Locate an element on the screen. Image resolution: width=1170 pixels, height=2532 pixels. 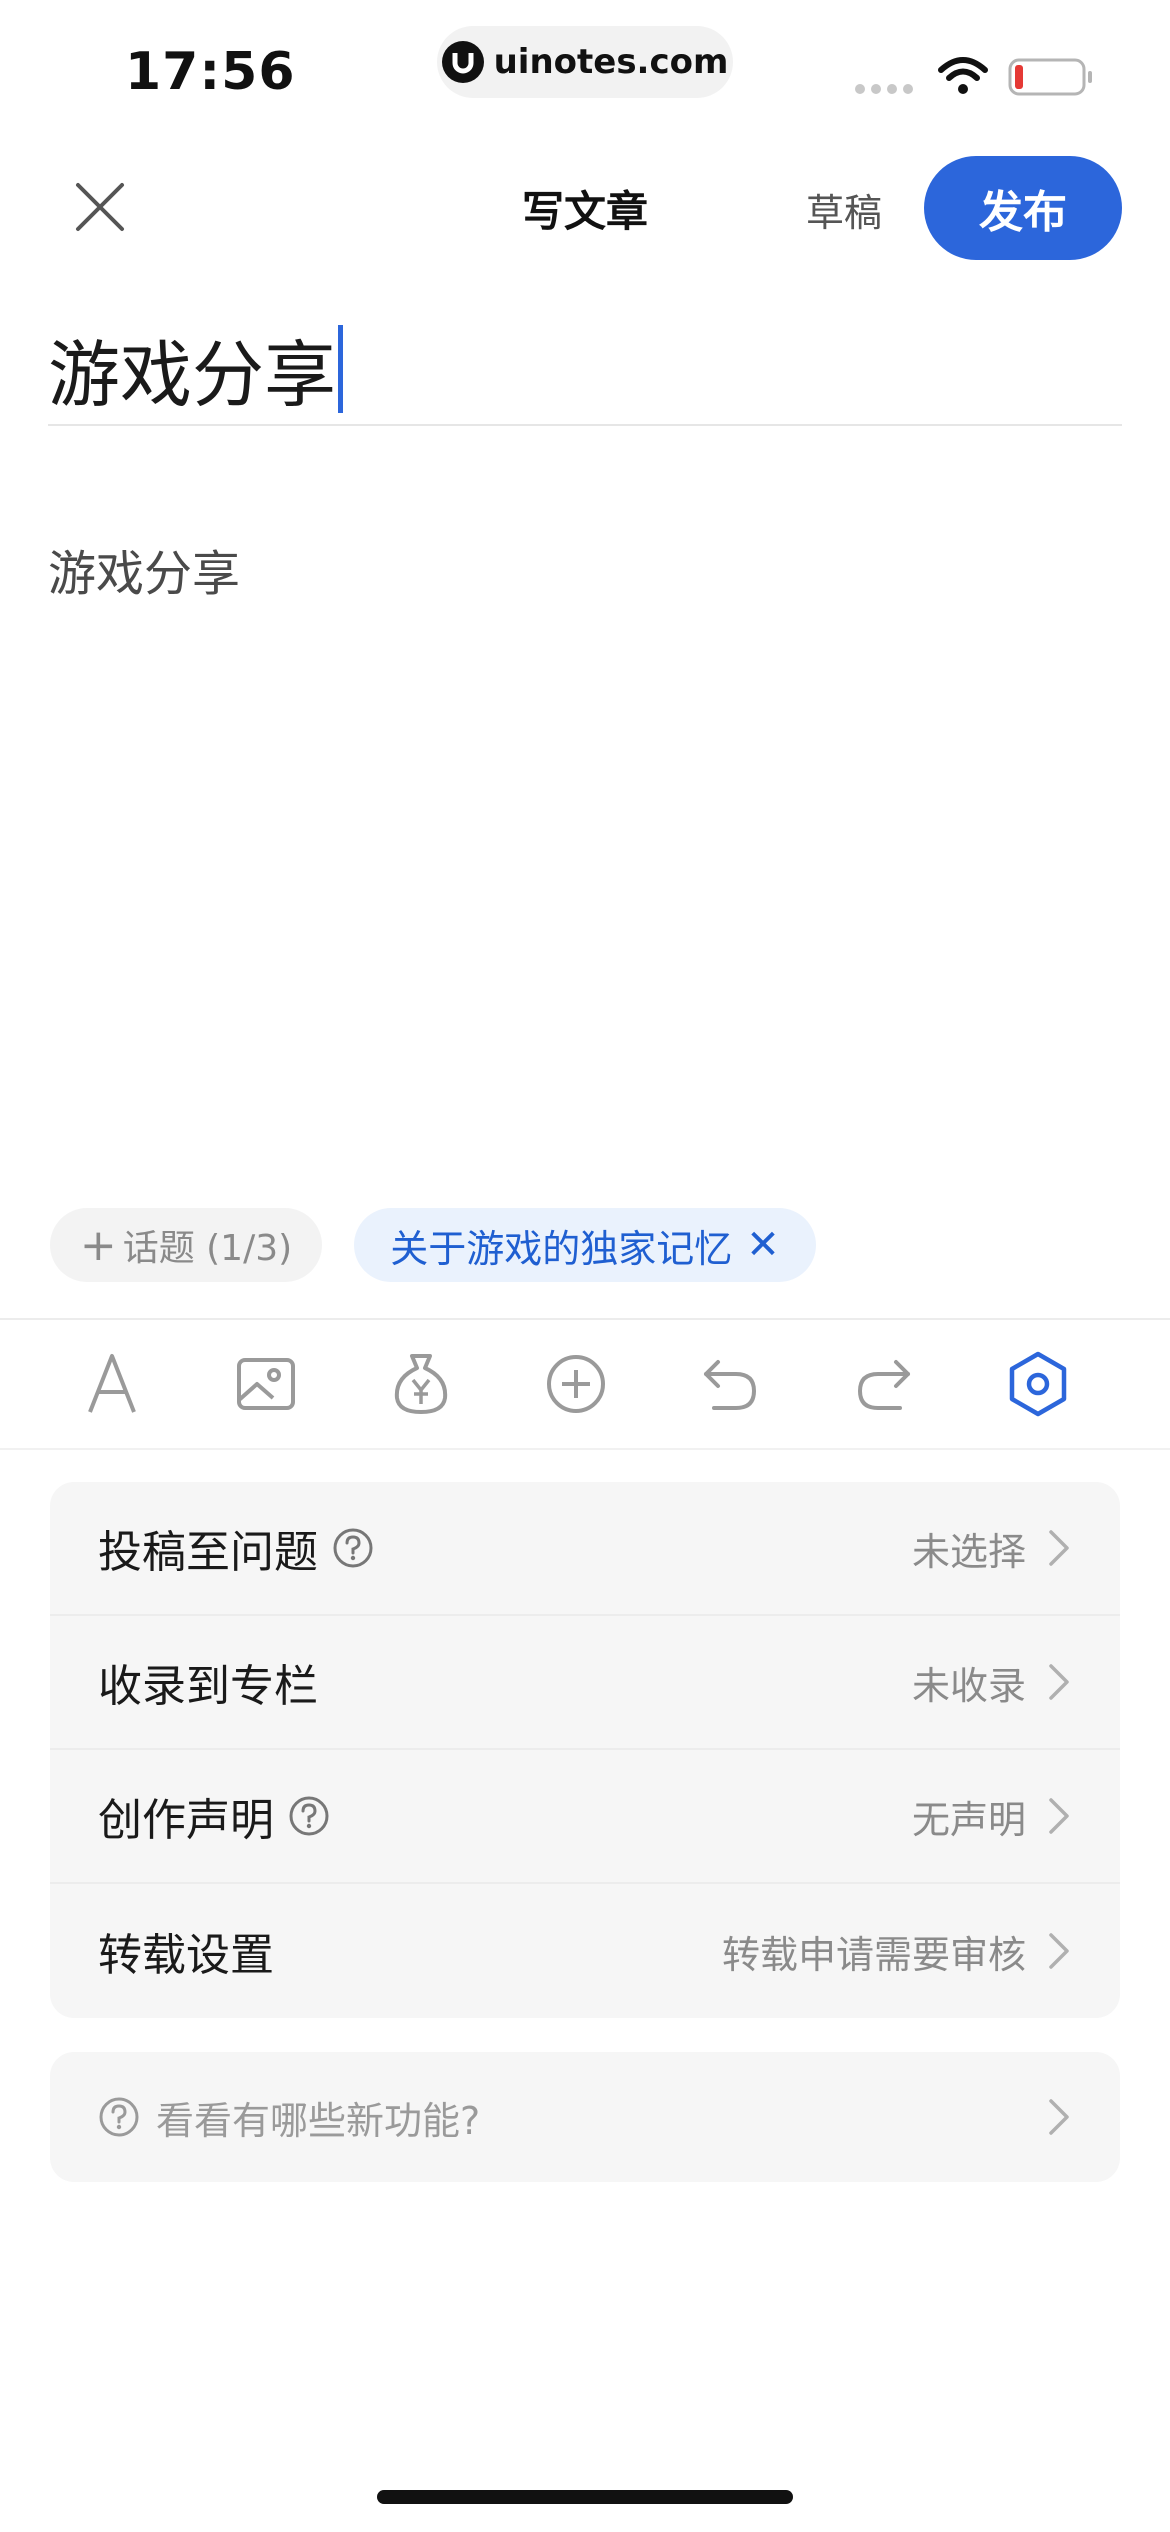
row-label: 创作声明 is located at coordinates (186, 1820).